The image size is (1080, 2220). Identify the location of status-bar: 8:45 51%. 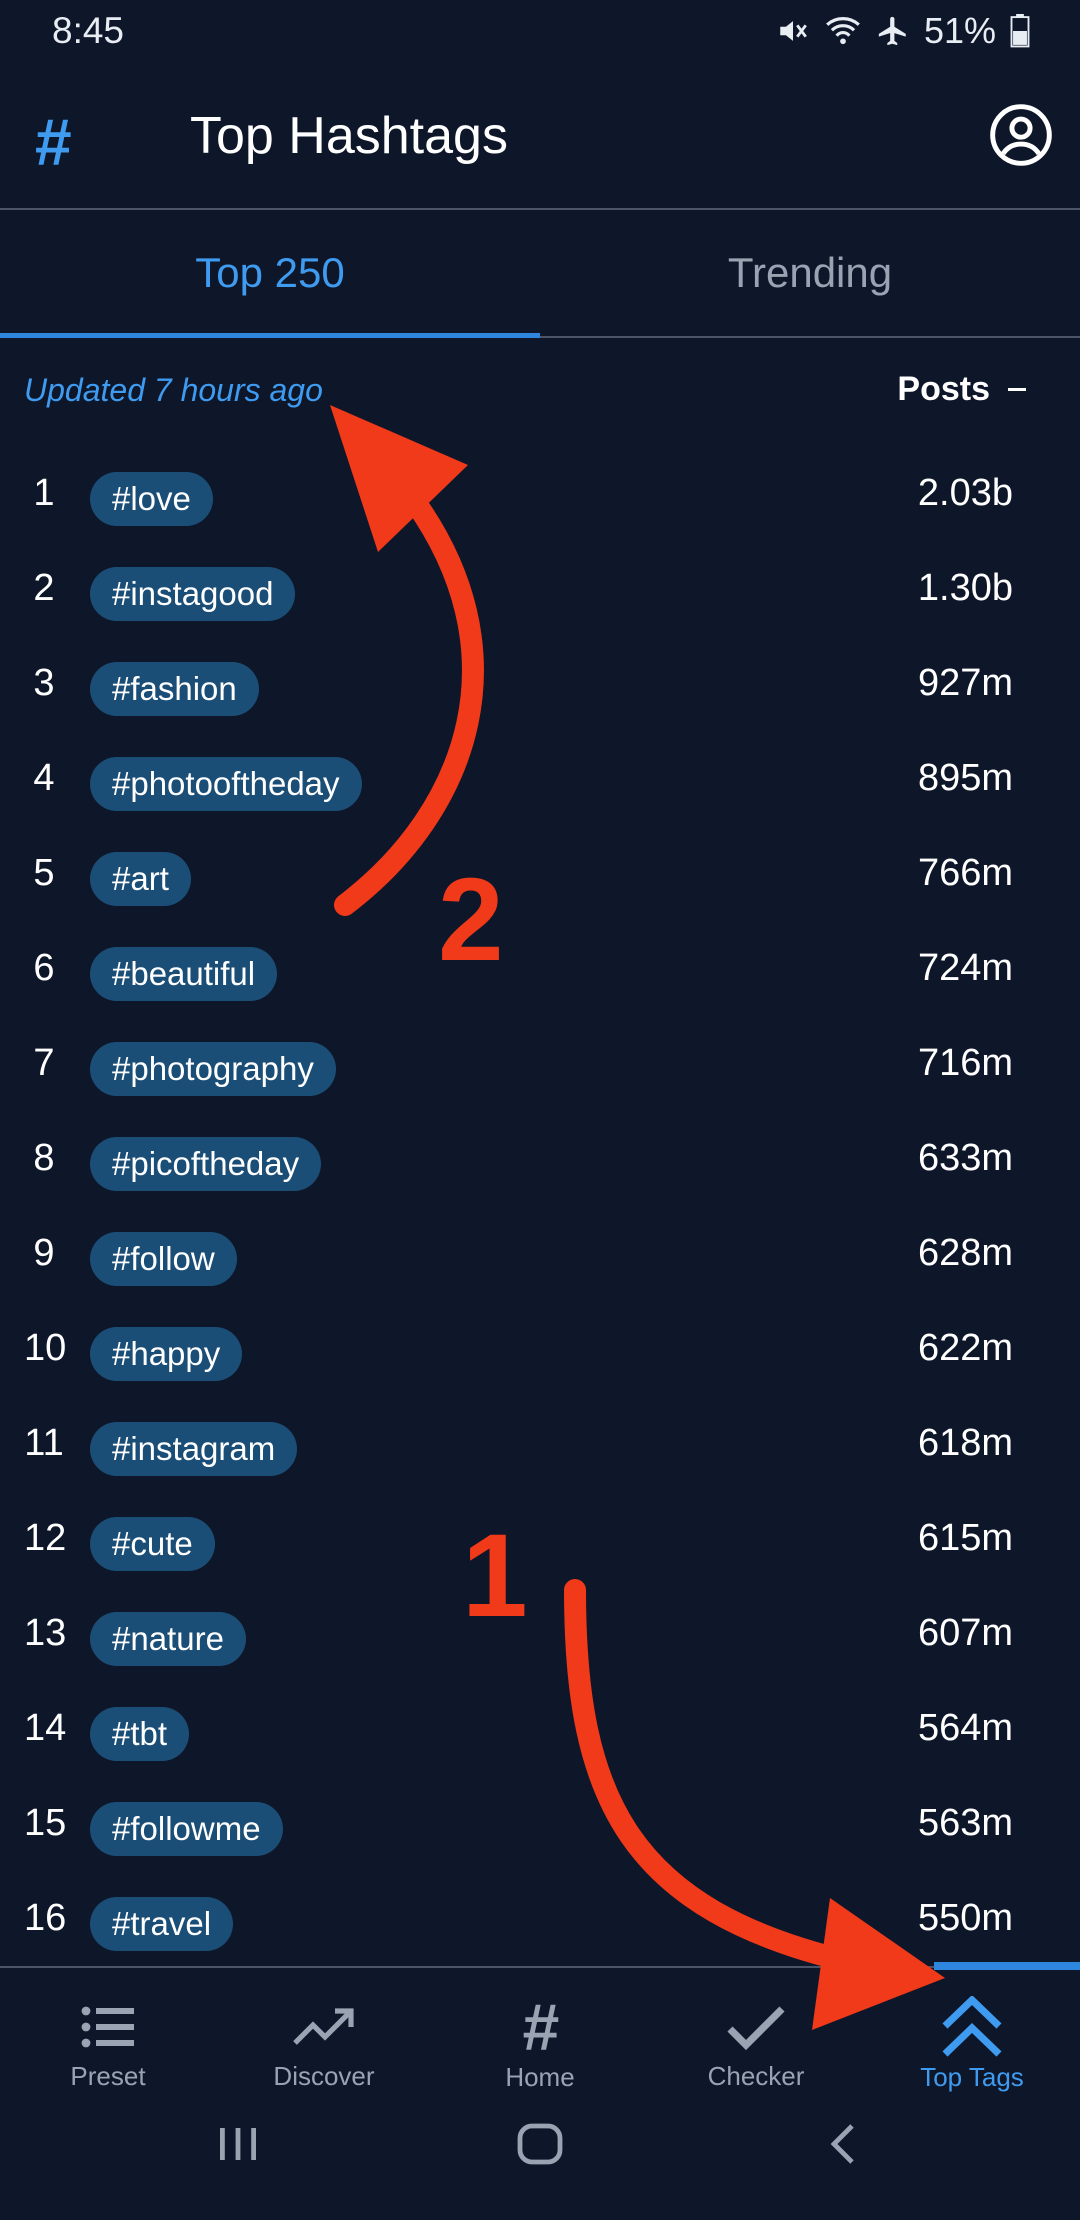
(540, 33).